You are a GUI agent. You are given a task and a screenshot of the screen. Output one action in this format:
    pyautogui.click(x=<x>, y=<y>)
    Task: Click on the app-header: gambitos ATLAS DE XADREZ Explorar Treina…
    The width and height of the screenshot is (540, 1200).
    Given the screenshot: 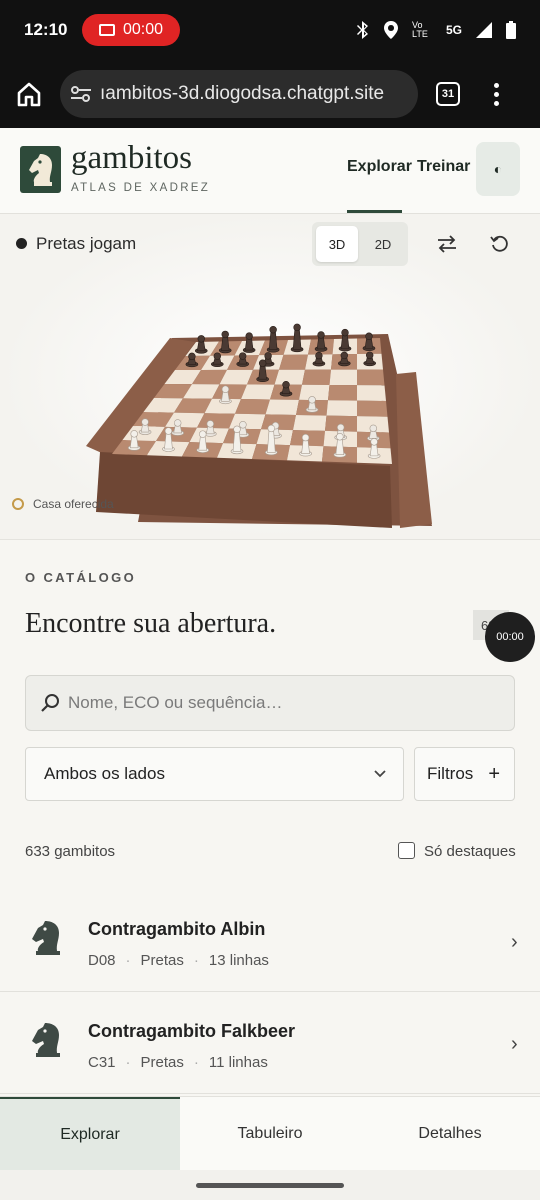 What is the action you would take?
    pyautogui.click(x=270, y=171)
    